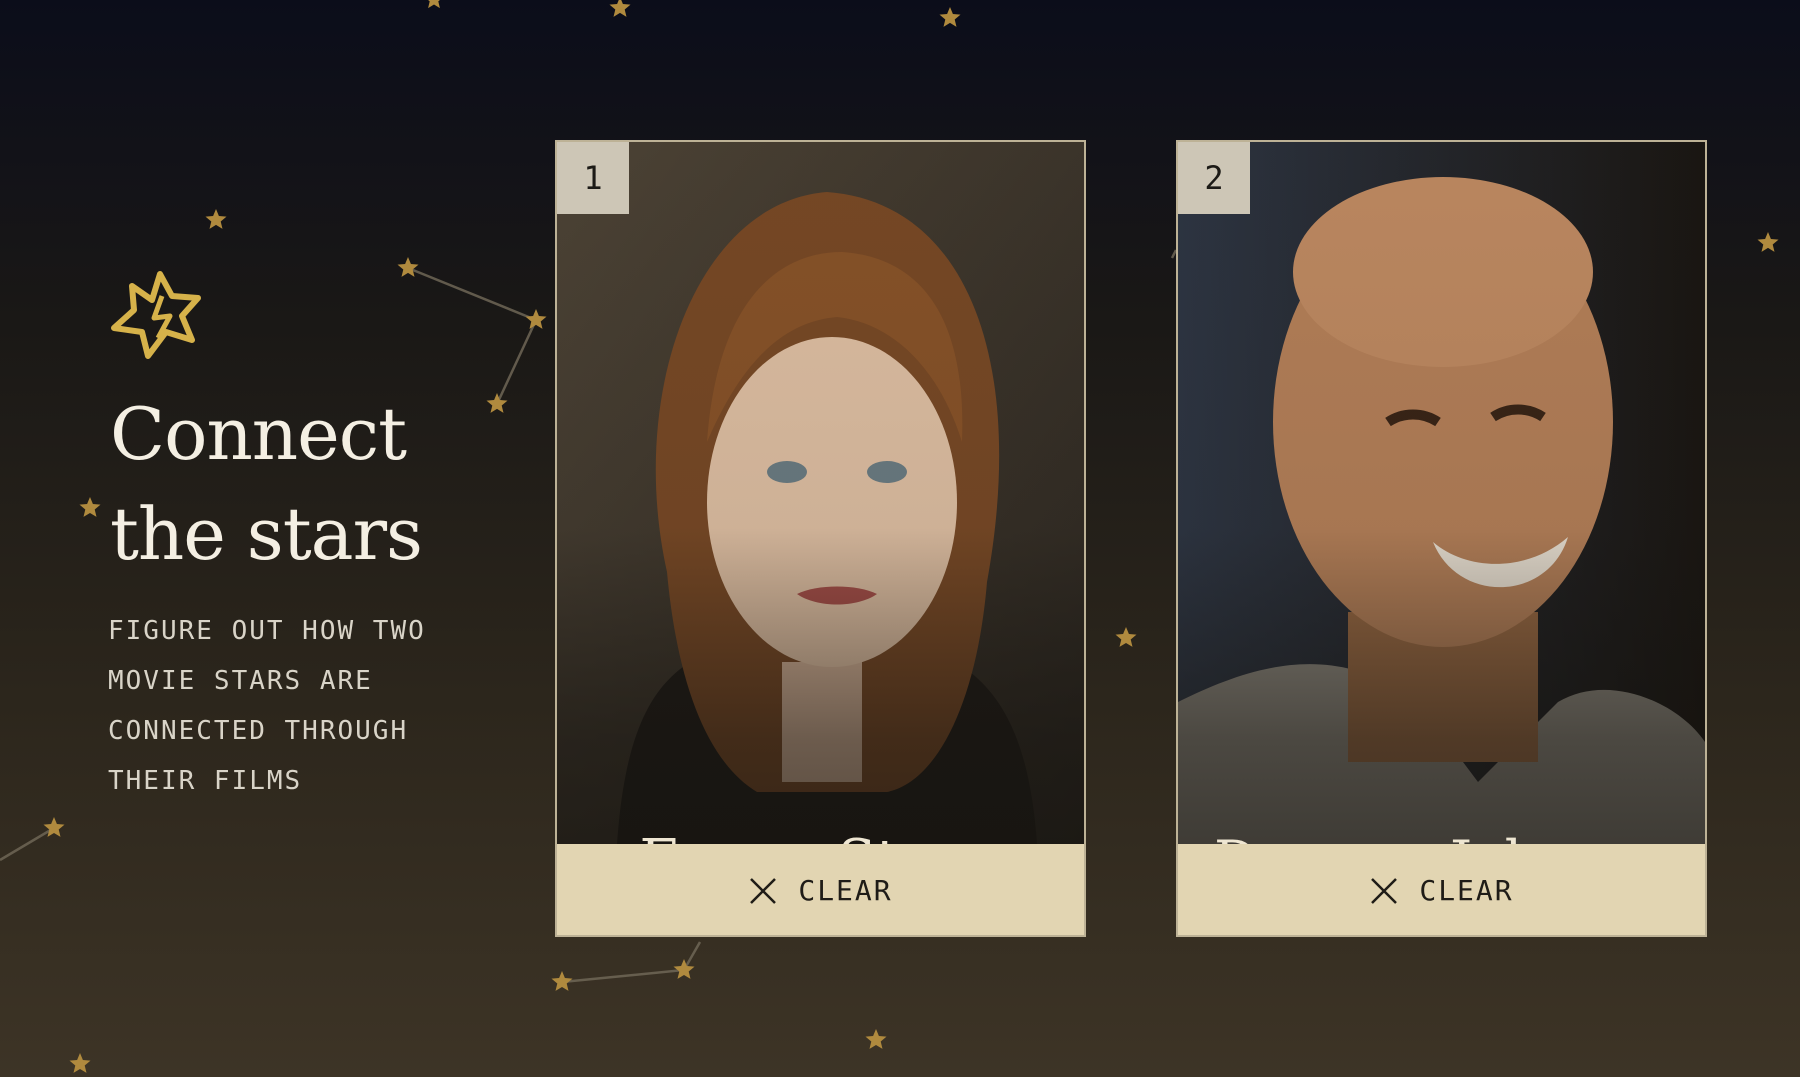 The height and width of the screenshot is (1077, 1800). What do you see at coordinates (156, 315) in the screenshot?
I see `star-burst-icon` at bounding box center [156, 315].